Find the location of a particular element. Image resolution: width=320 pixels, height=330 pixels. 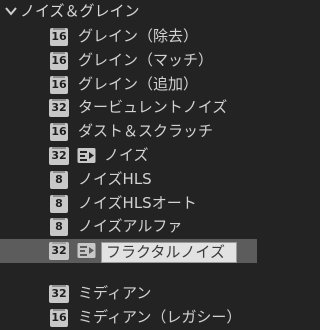

effect-item-grain-remove: 16 グレイン（除去） is located at coordinates (128, 37).